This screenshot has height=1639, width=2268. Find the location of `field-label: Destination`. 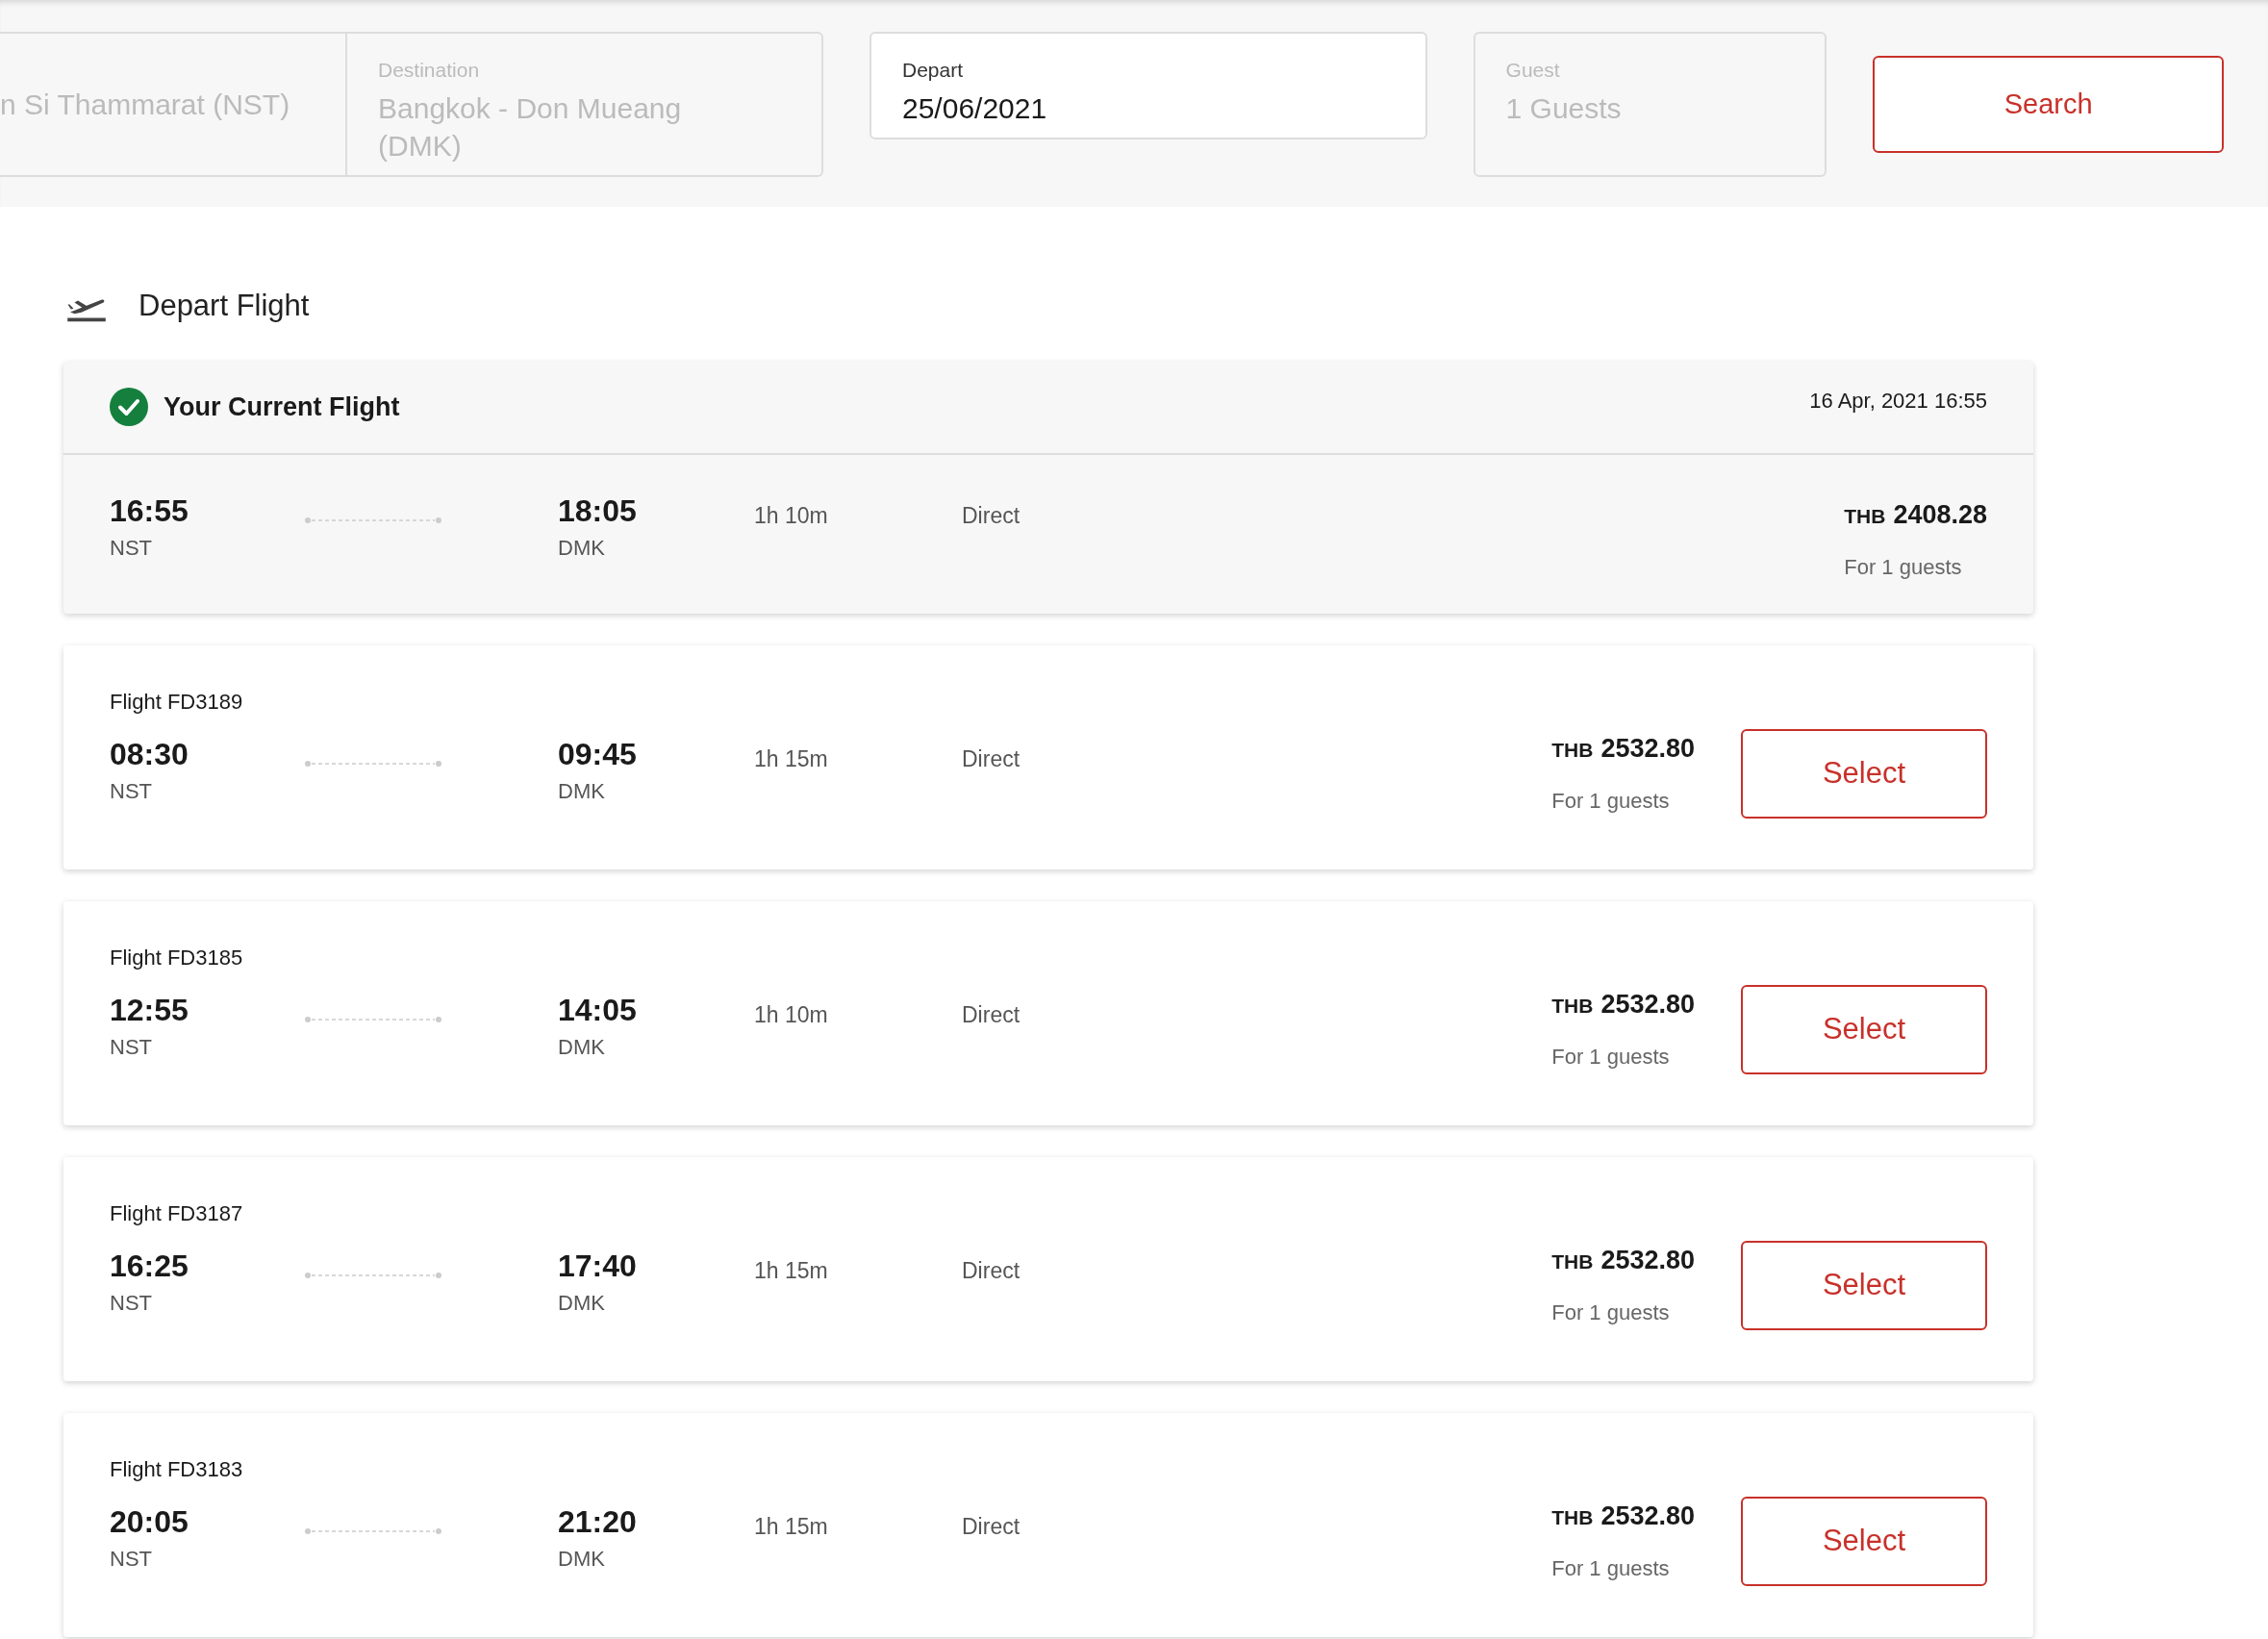

field-label: Destination is located at coordinates (430, 70).